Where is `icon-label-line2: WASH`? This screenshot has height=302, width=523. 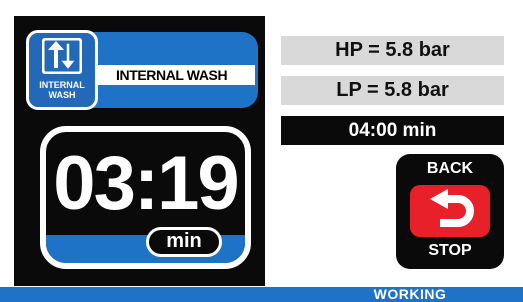 icon-label-line2: WASH is located at coordinates (62, 95).